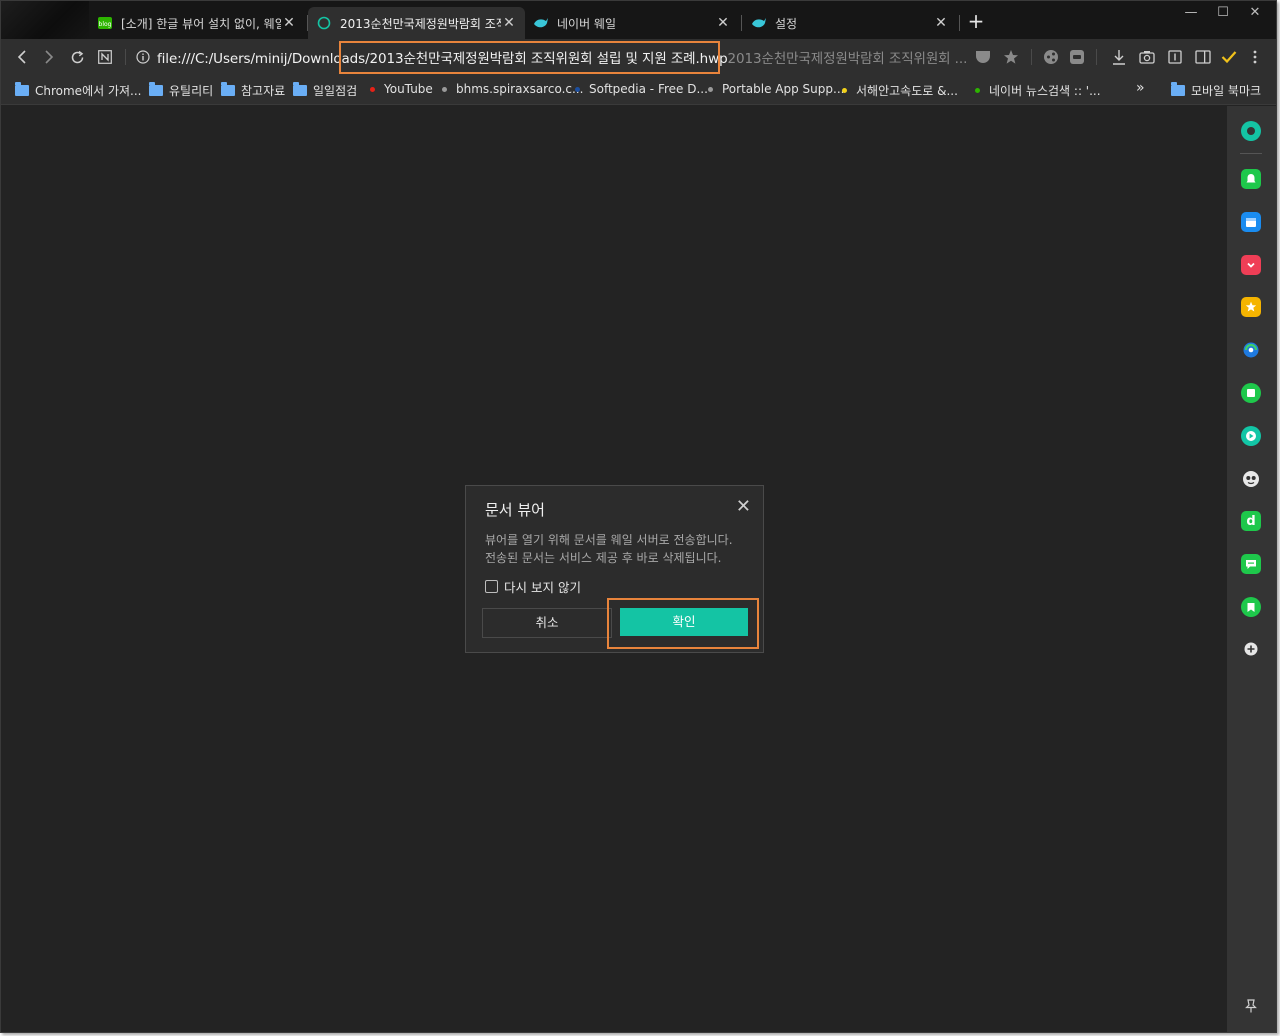 The image size is (1280, 1036). Describe the element at coordinates (22, 57) in the screenshot. I see `back-button` at that location.